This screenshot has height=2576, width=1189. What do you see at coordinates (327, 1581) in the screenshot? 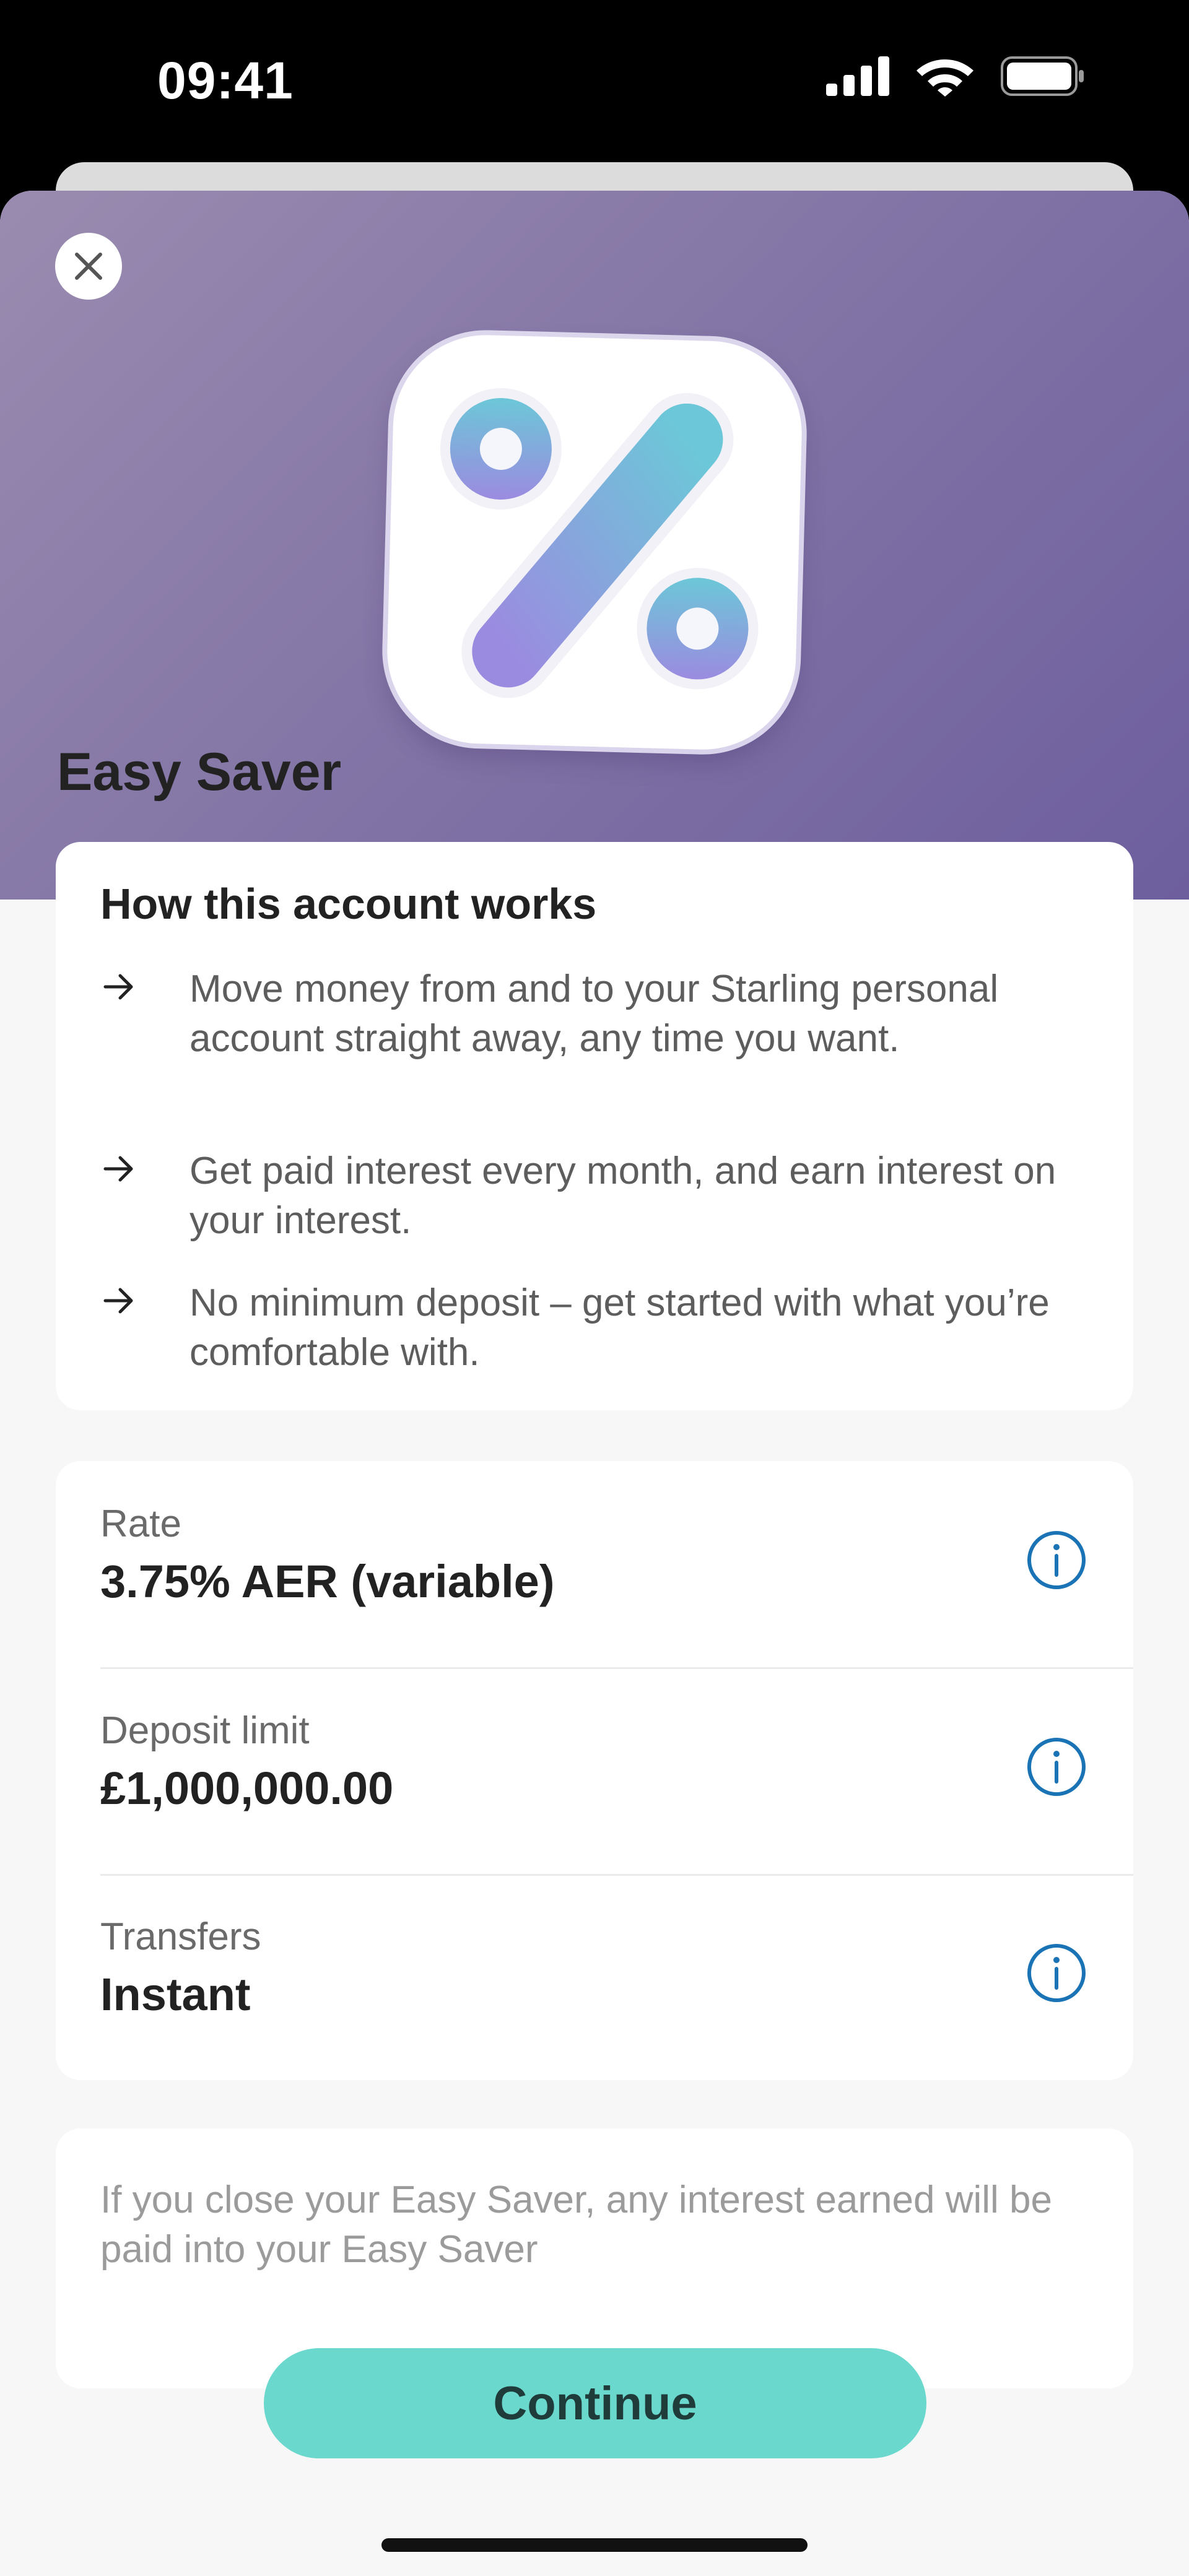
I see `rate-value: 3.75% AER (variable)` at bounding box center [327, 1581].